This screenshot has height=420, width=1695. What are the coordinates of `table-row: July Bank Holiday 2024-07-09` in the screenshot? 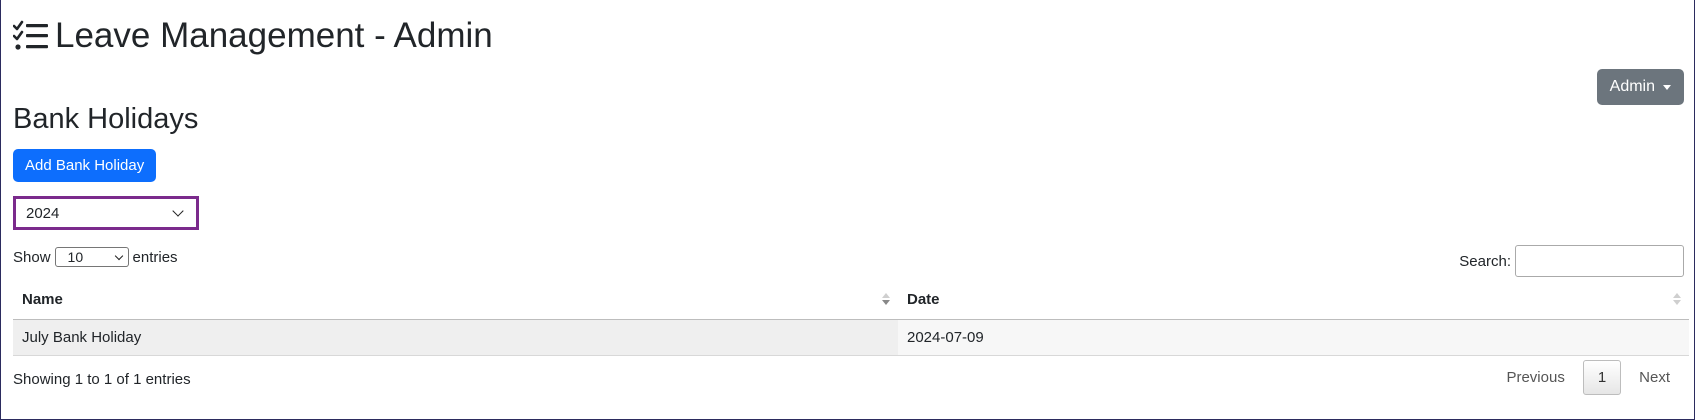 It's located at (851, 337).